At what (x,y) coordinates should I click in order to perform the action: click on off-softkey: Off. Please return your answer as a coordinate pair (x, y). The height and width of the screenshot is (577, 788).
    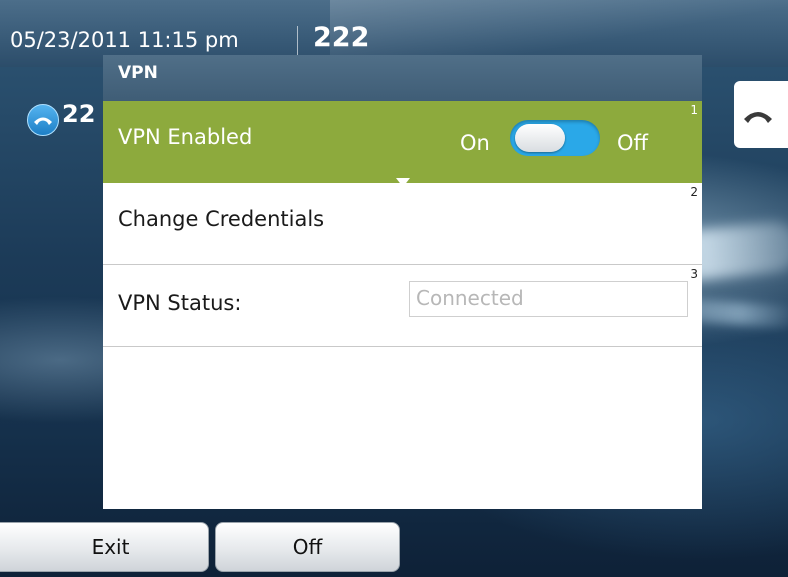
    Looking at the image, I should click on (307, 547).